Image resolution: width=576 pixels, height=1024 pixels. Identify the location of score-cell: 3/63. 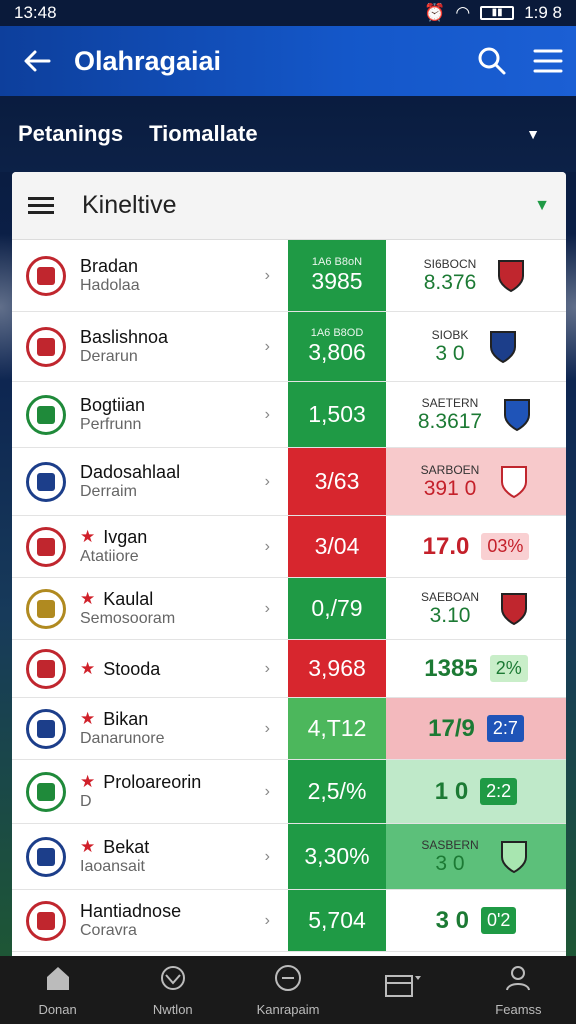
(337, 481).